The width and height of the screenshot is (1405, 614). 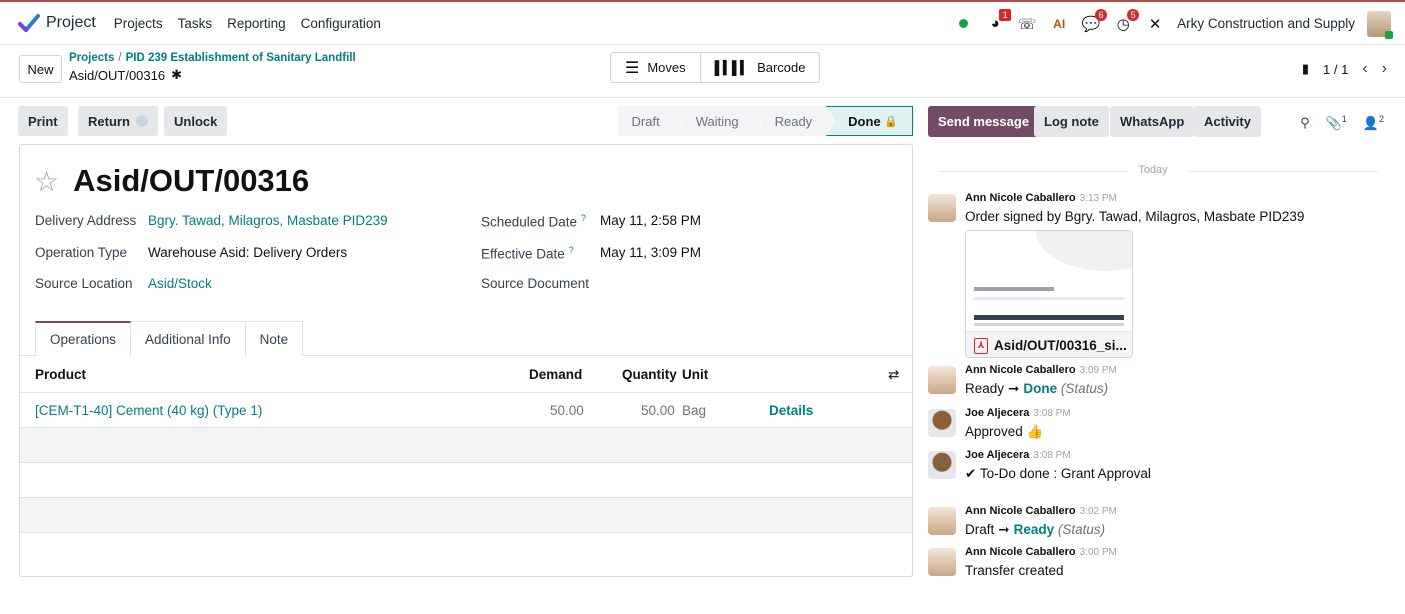 I want to click on empty-row, so click(x=466, y=515).